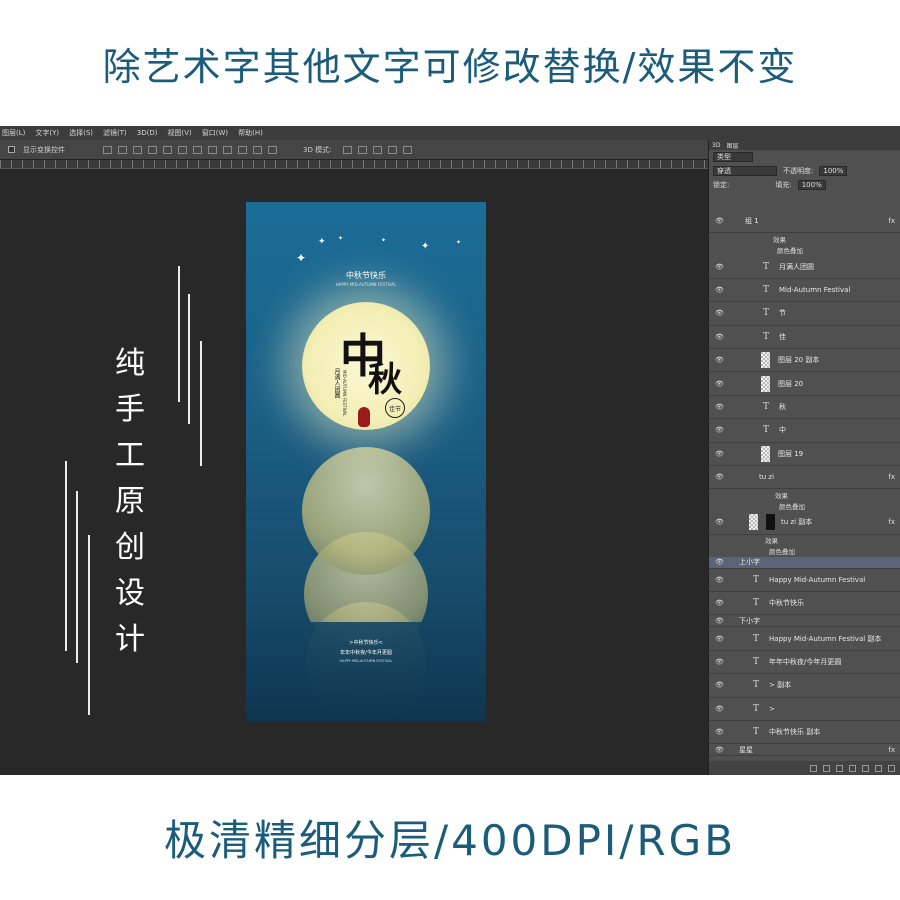 This screenshot has width=900, height=900. Describe the element at coordinates (804, 314) in the screenshot. I see `layer-row: 👁 T 节` at that location.